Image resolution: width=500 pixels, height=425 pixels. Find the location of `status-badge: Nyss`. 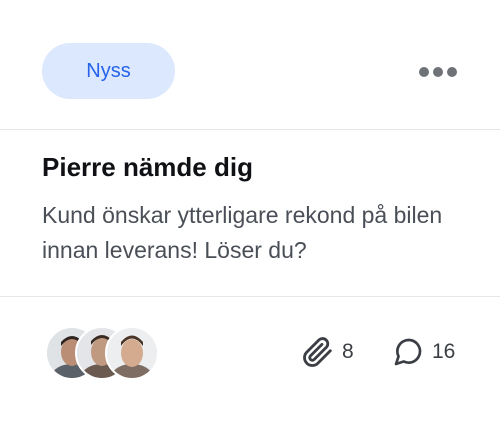

status-badge: Nyss is located at coordinates (108, 71).